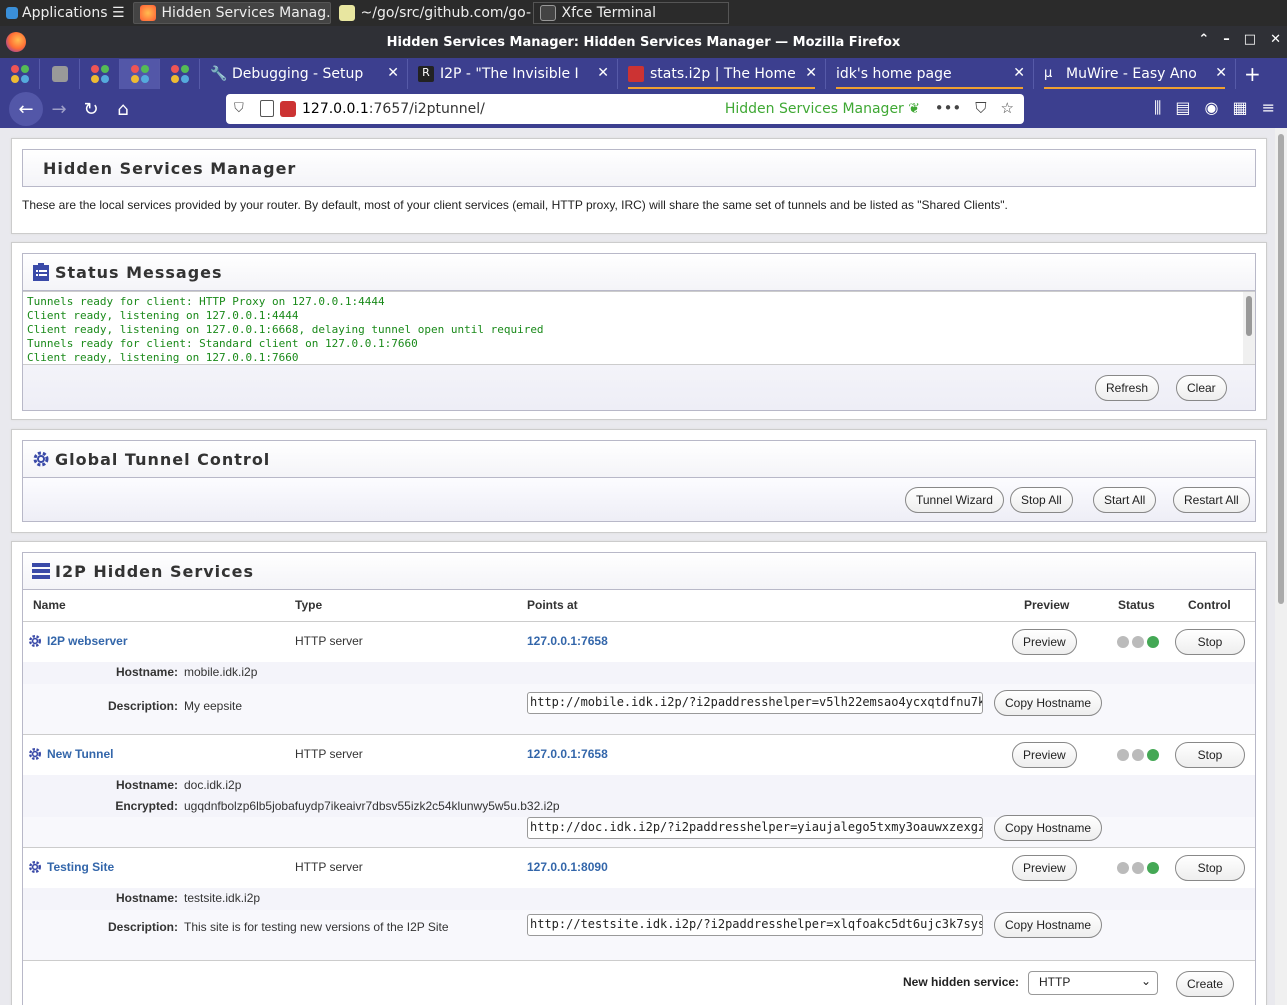 The height and width of the screenshot is (1005, 1287). Describe the element at coordinates (77, 641) in the screenshot. I see `service-name-link: I2P webserver` at that location.